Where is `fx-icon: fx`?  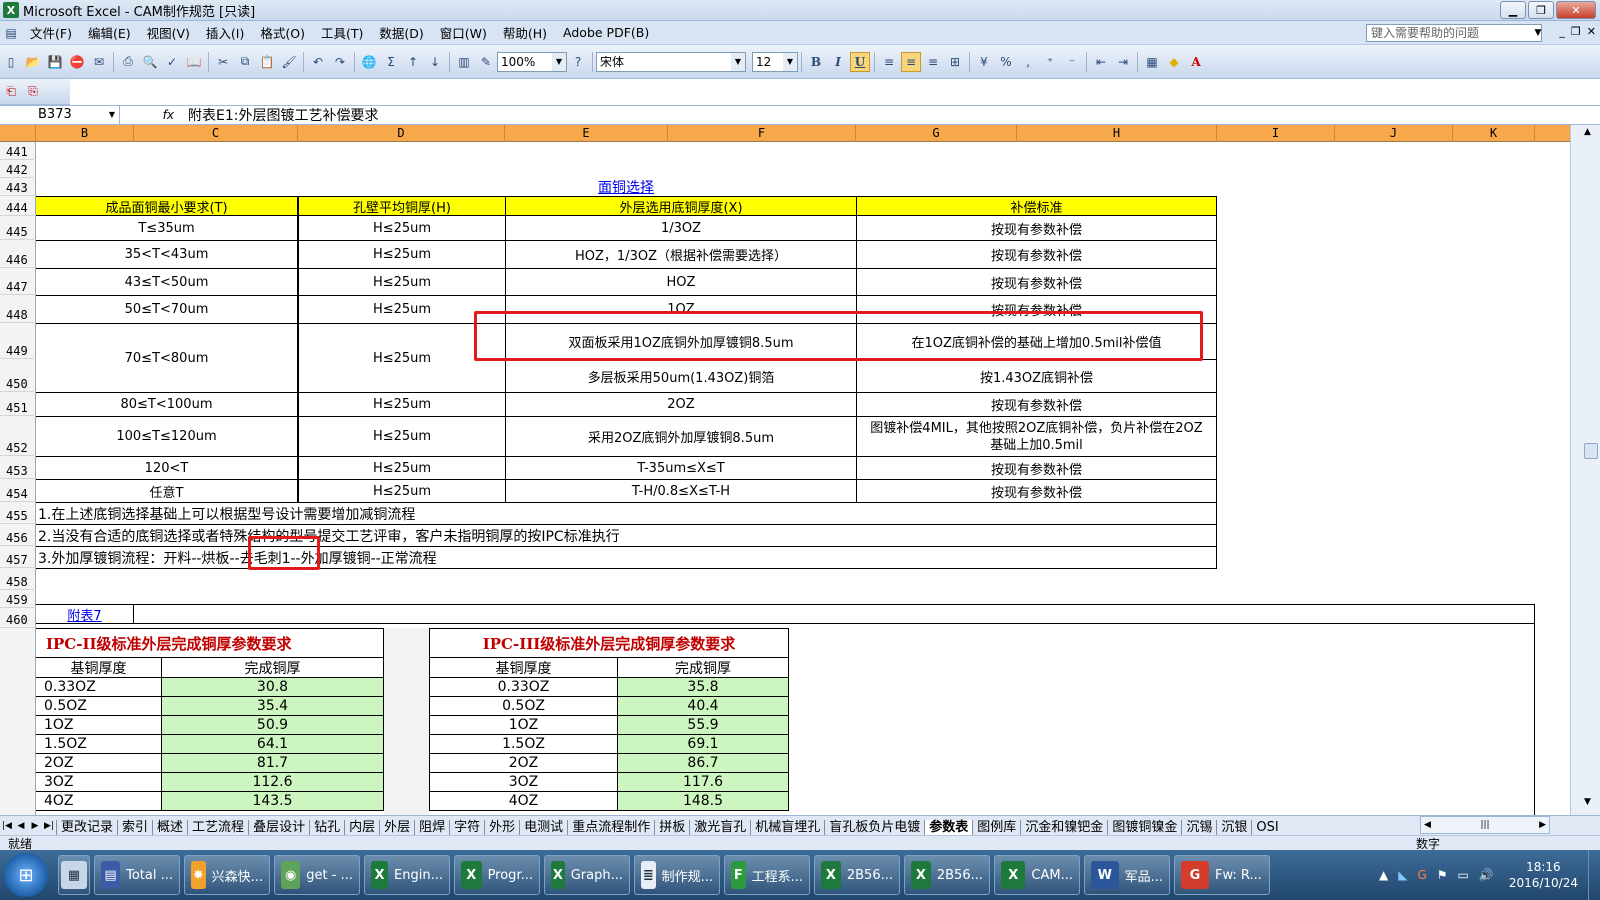
fx-icon: fx is located at coordinates (150, 115).